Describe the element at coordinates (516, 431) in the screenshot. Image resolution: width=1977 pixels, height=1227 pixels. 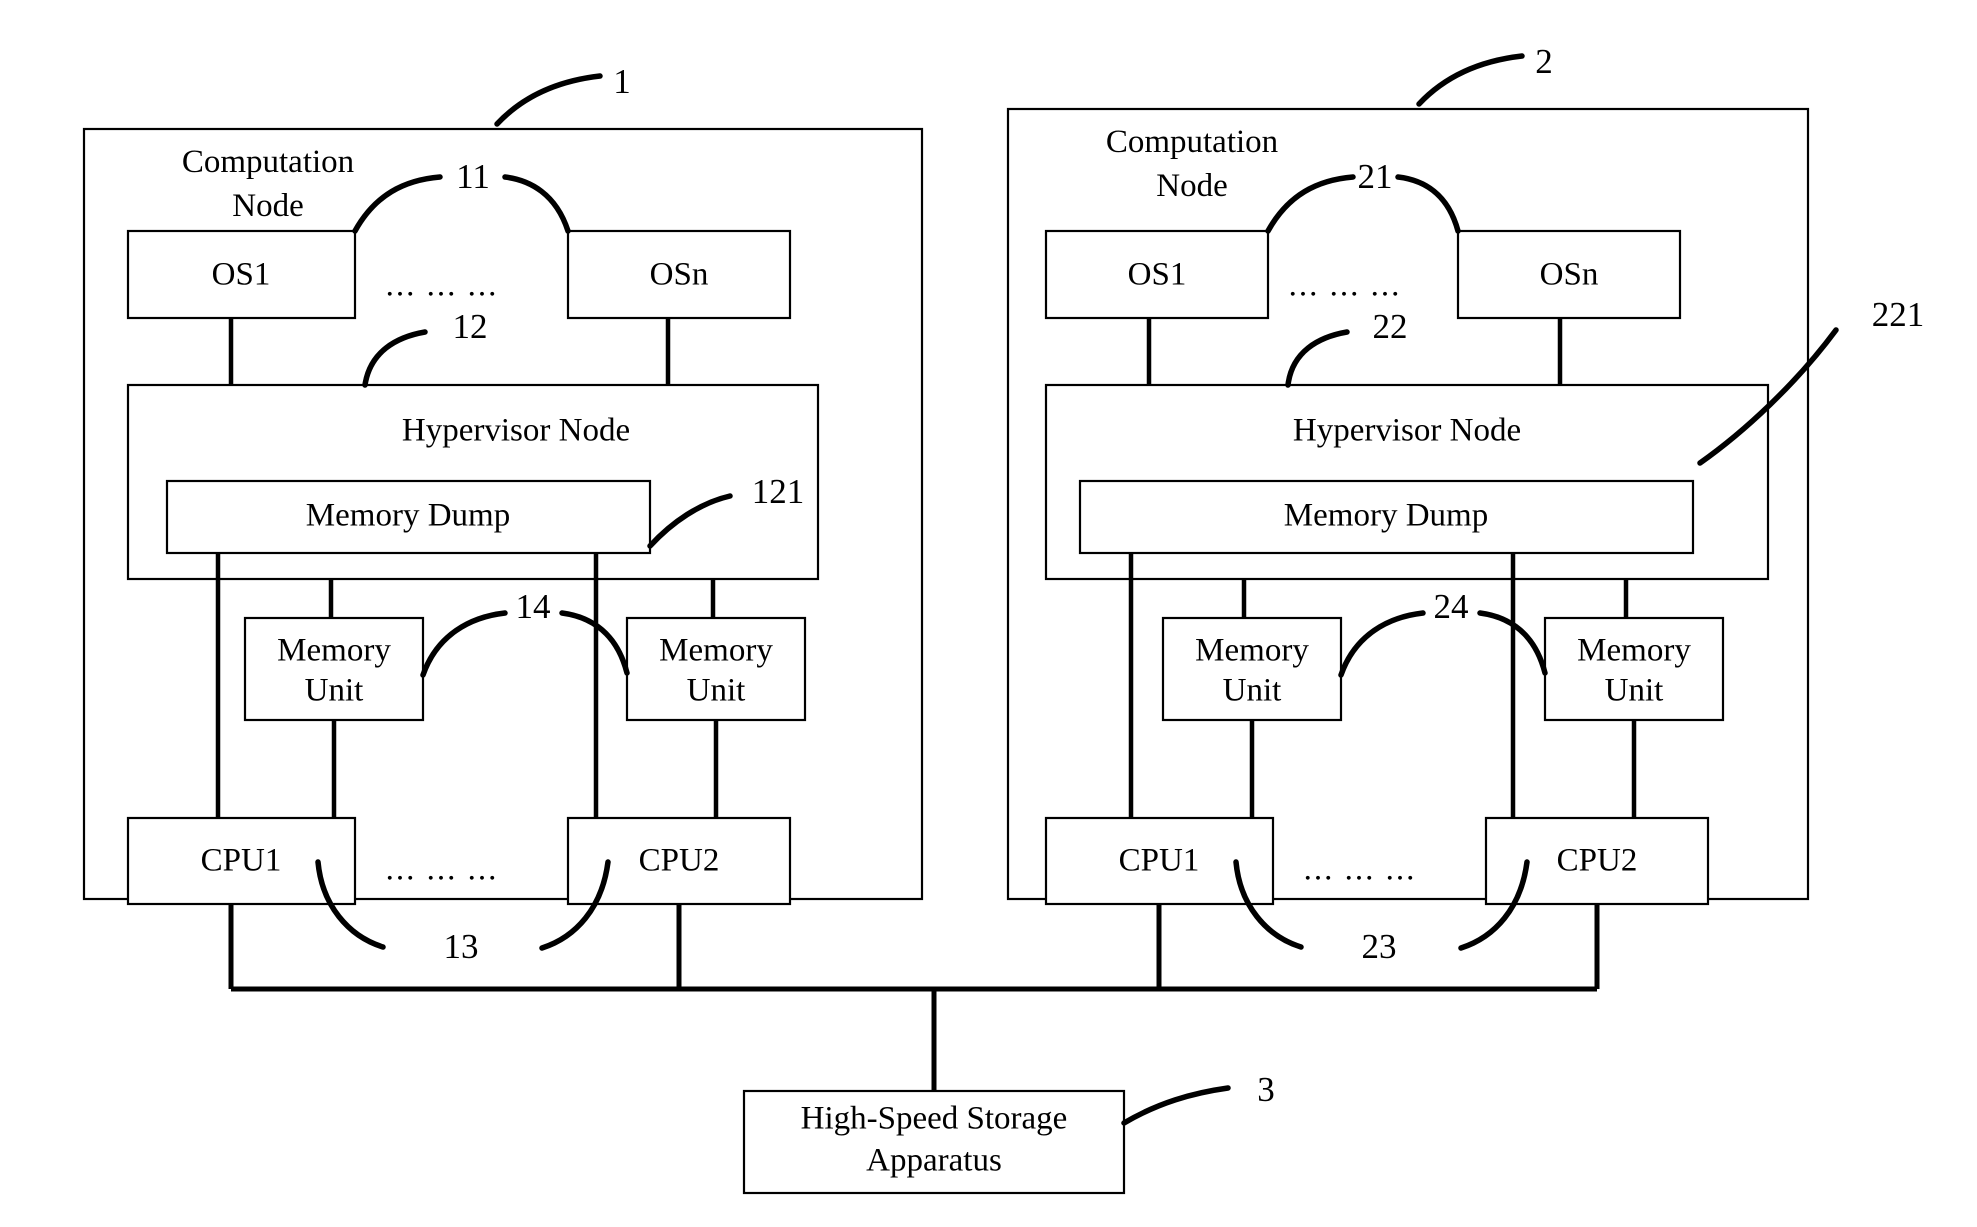
I see `hypervisor-label-left: Hypervisor Node` at that location.